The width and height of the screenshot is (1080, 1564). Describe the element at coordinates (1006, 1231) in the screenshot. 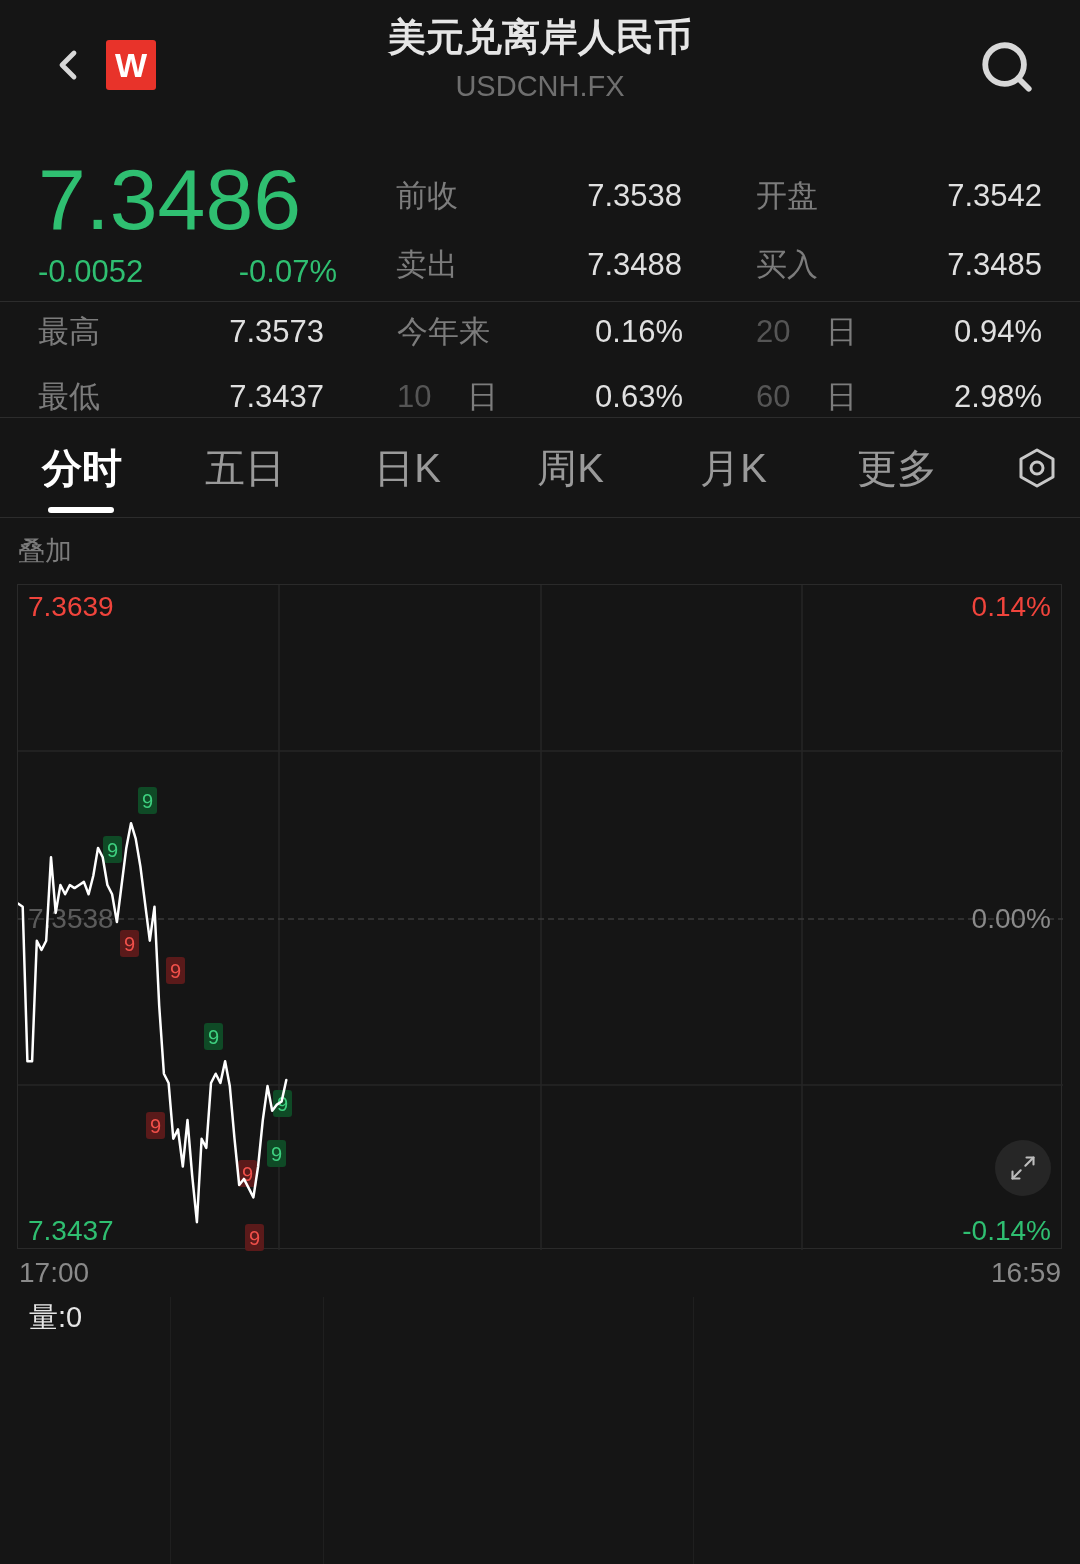

I see `percent-axis-label: -0.14%` at that location.